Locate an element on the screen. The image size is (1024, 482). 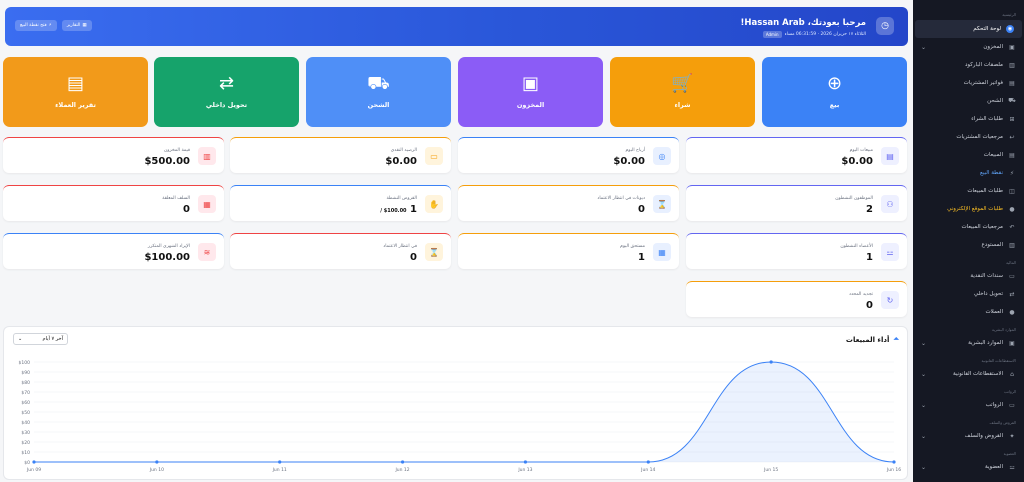
plus-circle-icon: ⊕ is located at coordinates (834, 83).